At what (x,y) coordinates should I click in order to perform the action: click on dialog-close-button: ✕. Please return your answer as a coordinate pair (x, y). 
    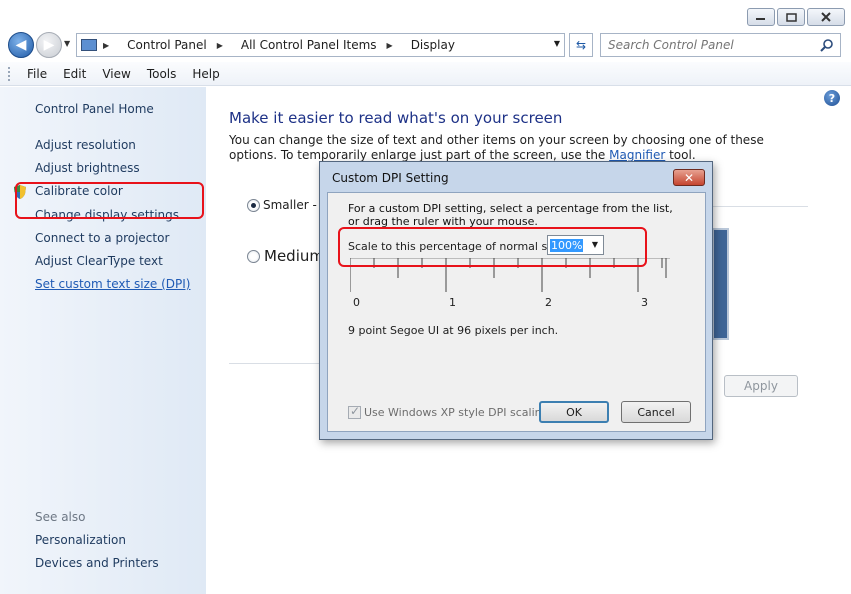
    Looking at the image, I should click on (689, 177).